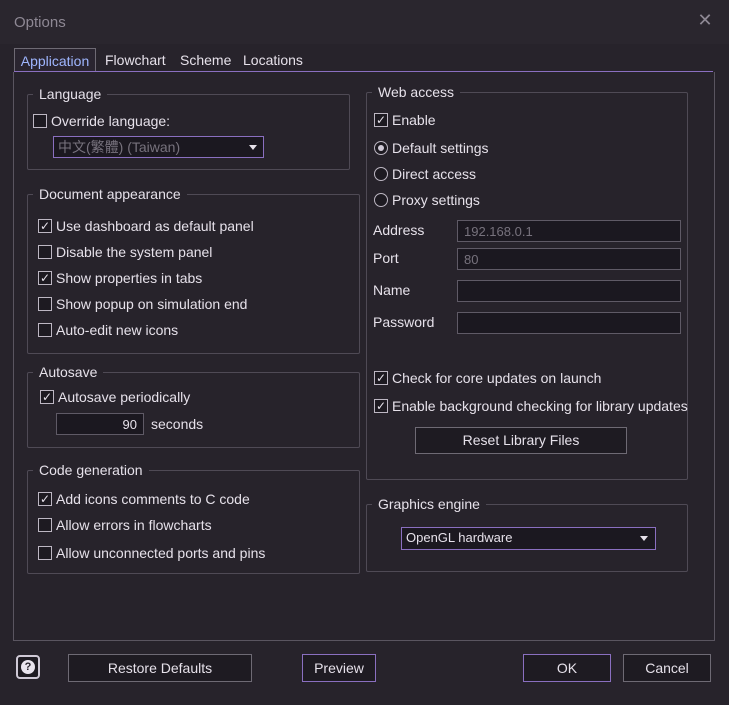 The image size is (729, 705). Describe the element at coordinates (440, 148) in the screenshot. I see `default-settings-label: Default settings` at that location.